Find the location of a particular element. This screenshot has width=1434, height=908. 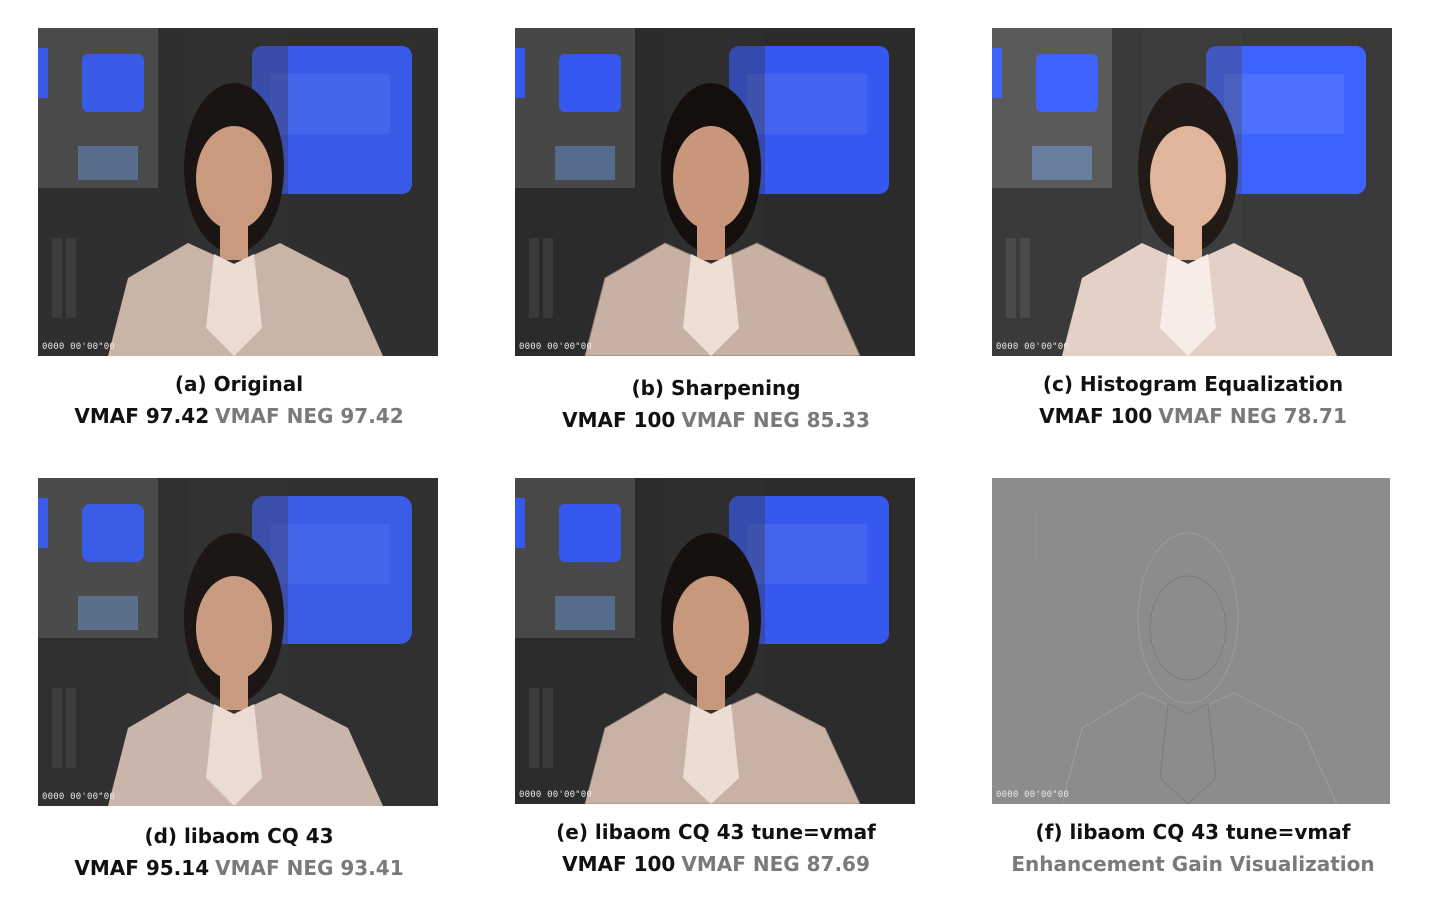

metric-line: VMAF 100 VMAF NEG 87.69 is located at coordinates (716, 864).